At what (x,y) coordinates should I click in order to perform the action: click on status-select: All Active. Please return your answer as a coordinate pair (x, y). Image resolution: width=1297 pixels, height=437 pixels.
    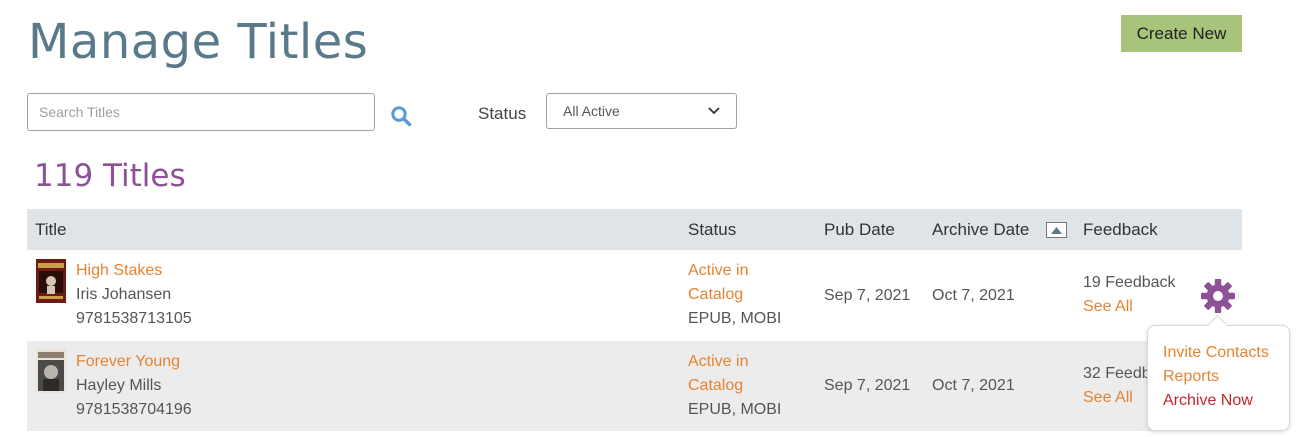
    Looking at the image, I should click on (641, 111).